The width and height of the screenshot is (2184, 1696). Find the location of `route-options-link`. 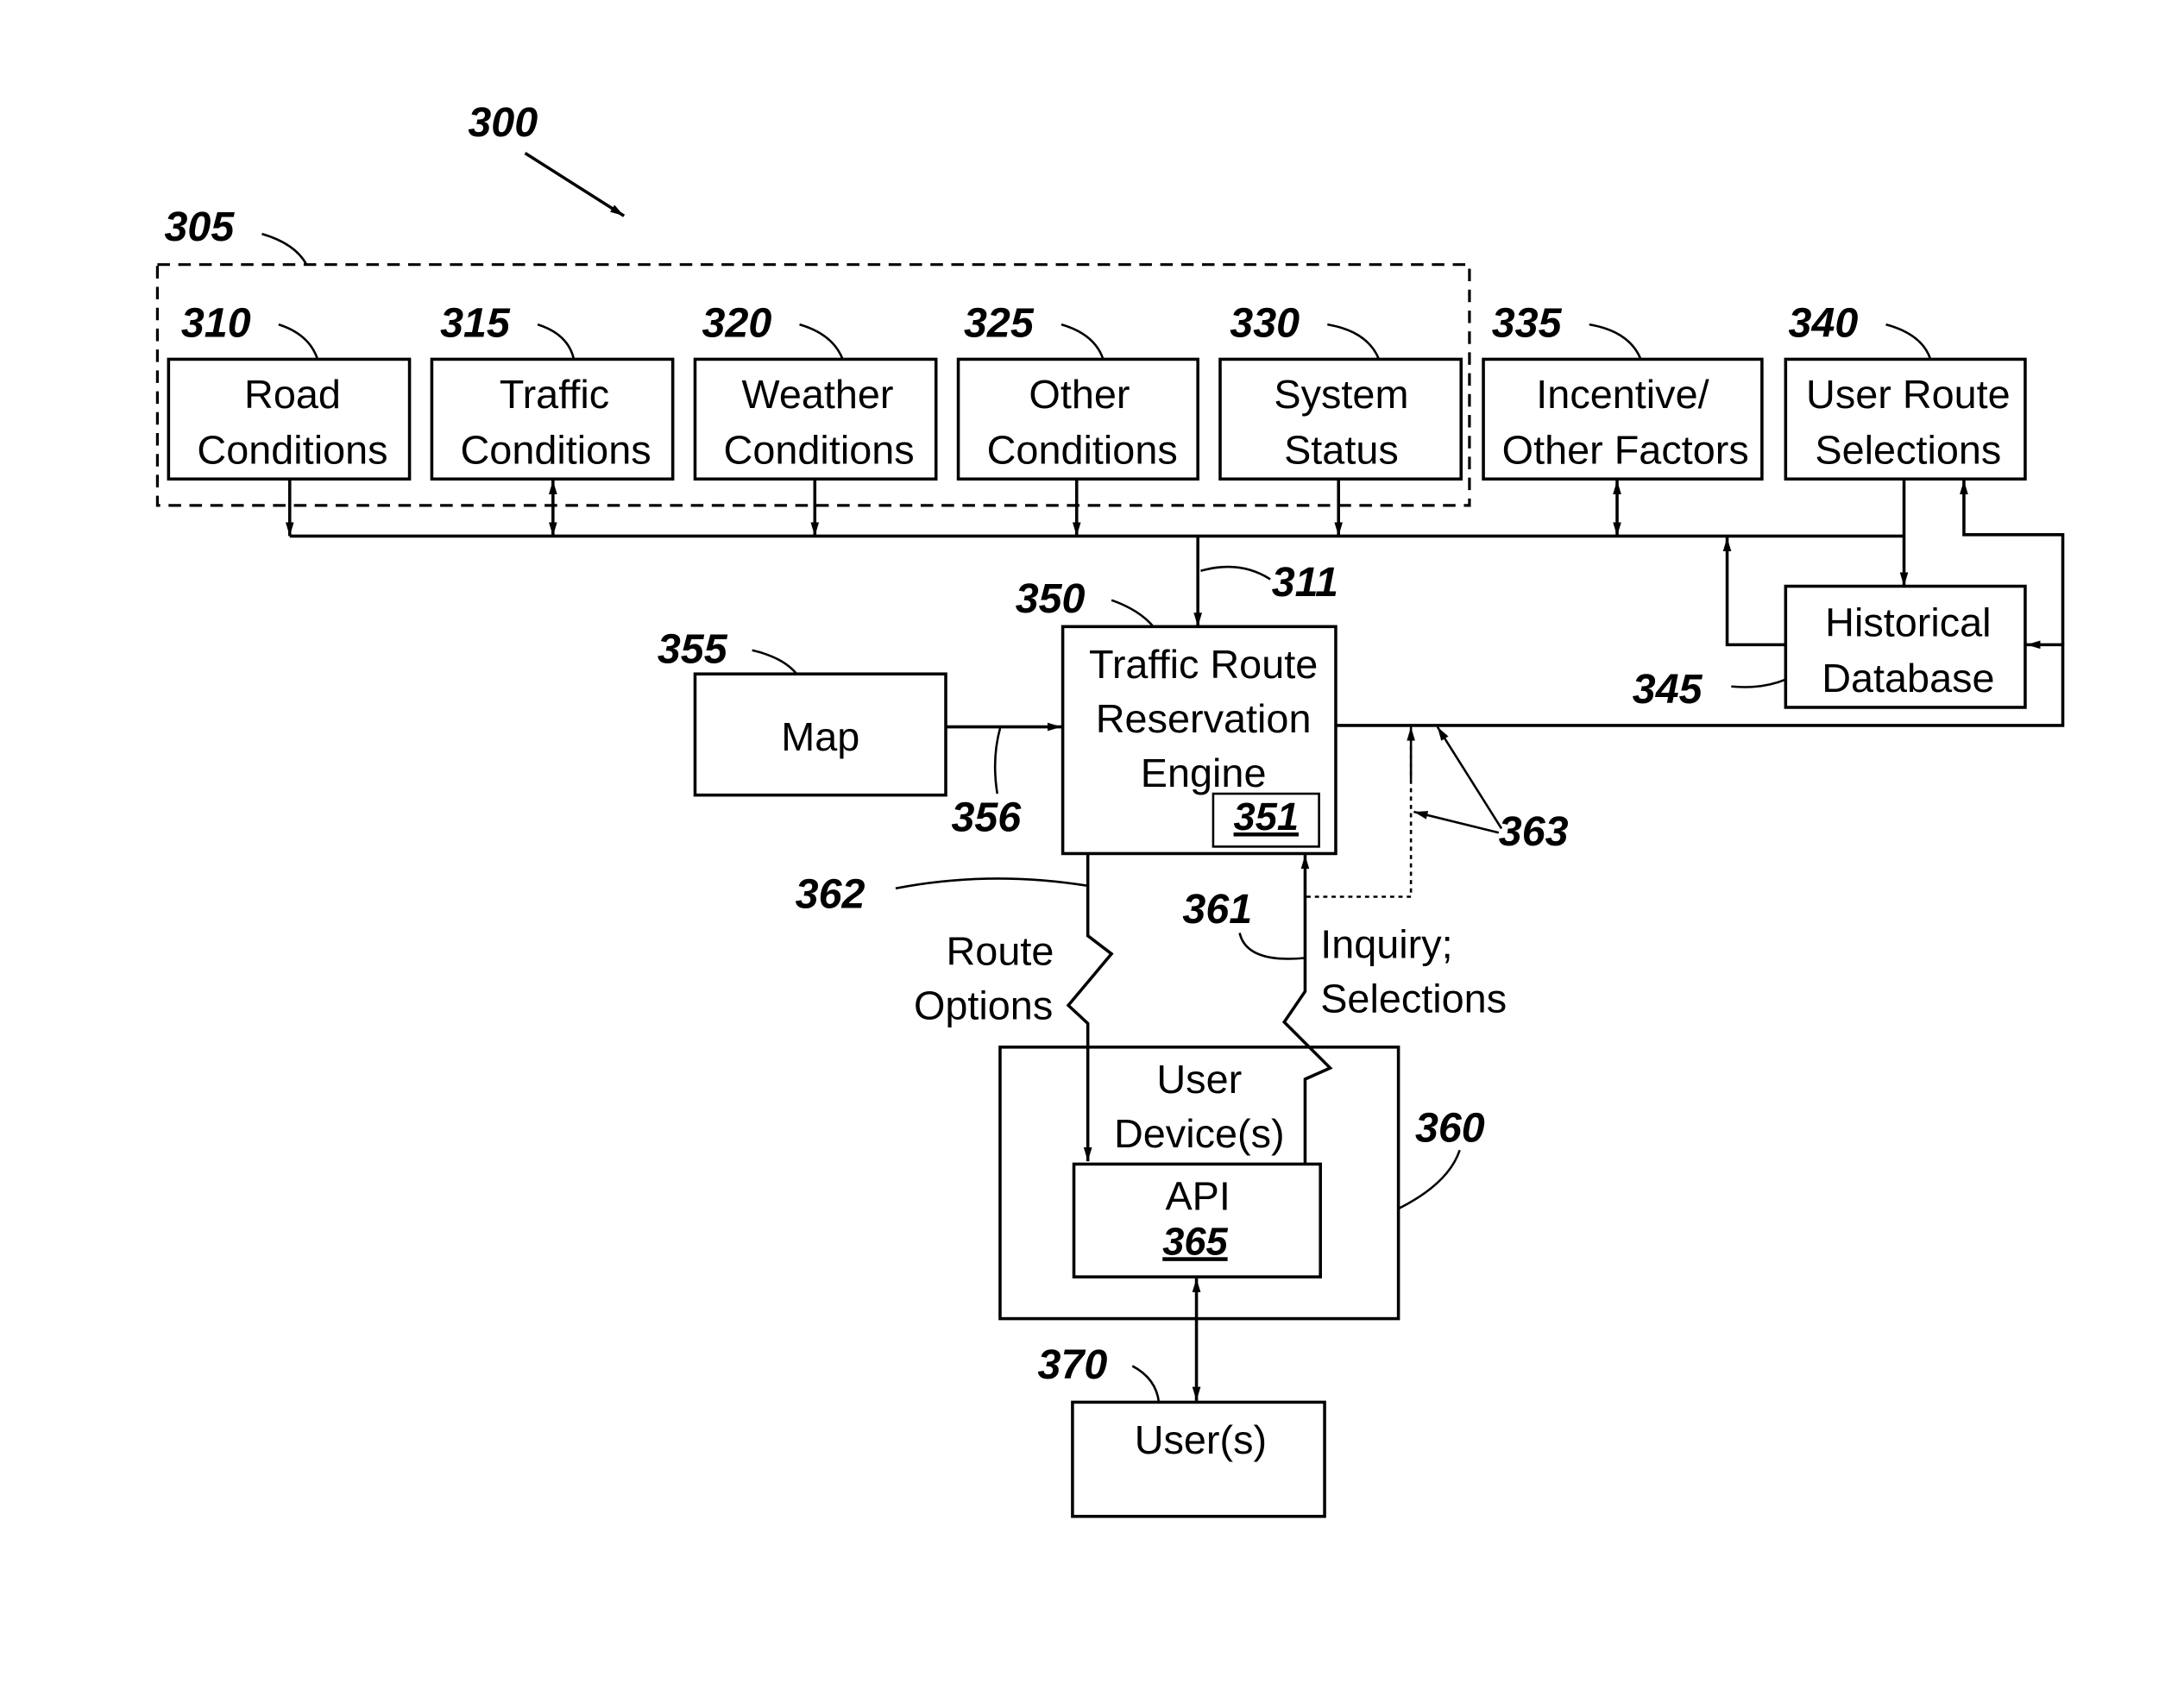

route-options-link is located at coordinates (1090, 1007).